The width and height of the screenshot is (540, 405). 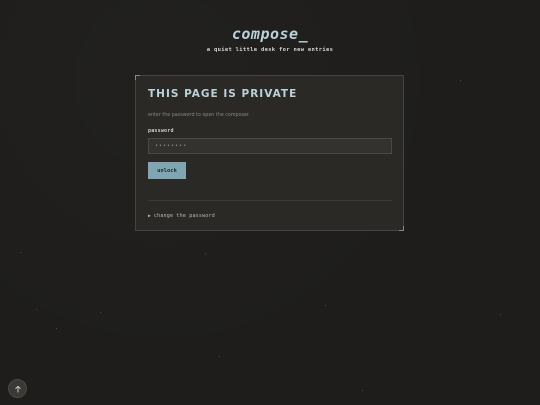 What do you see at coordinates (167, 170) in the screenshot?
I see `unlock-button: unlock` at bounding box center [167, 170].